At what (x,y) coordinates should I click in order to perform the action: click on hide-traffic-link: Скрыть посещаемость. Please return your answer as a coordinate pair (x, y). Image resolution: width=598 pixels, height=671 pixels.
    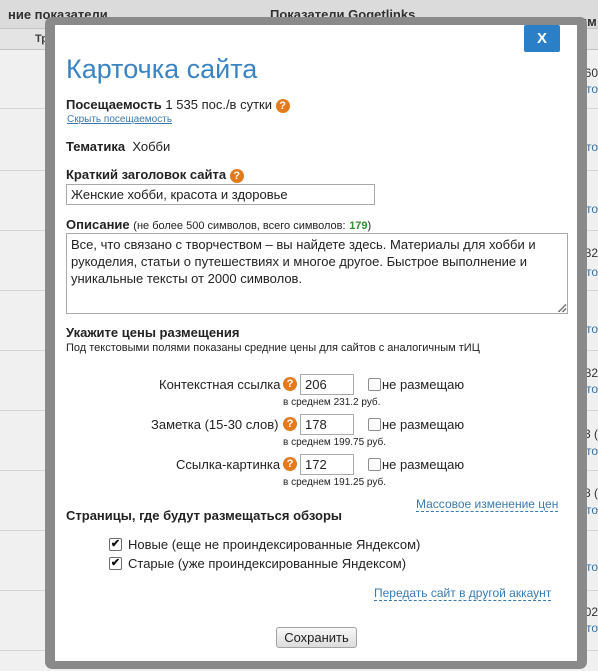
    Looking at the image, I should click on (119, 119).